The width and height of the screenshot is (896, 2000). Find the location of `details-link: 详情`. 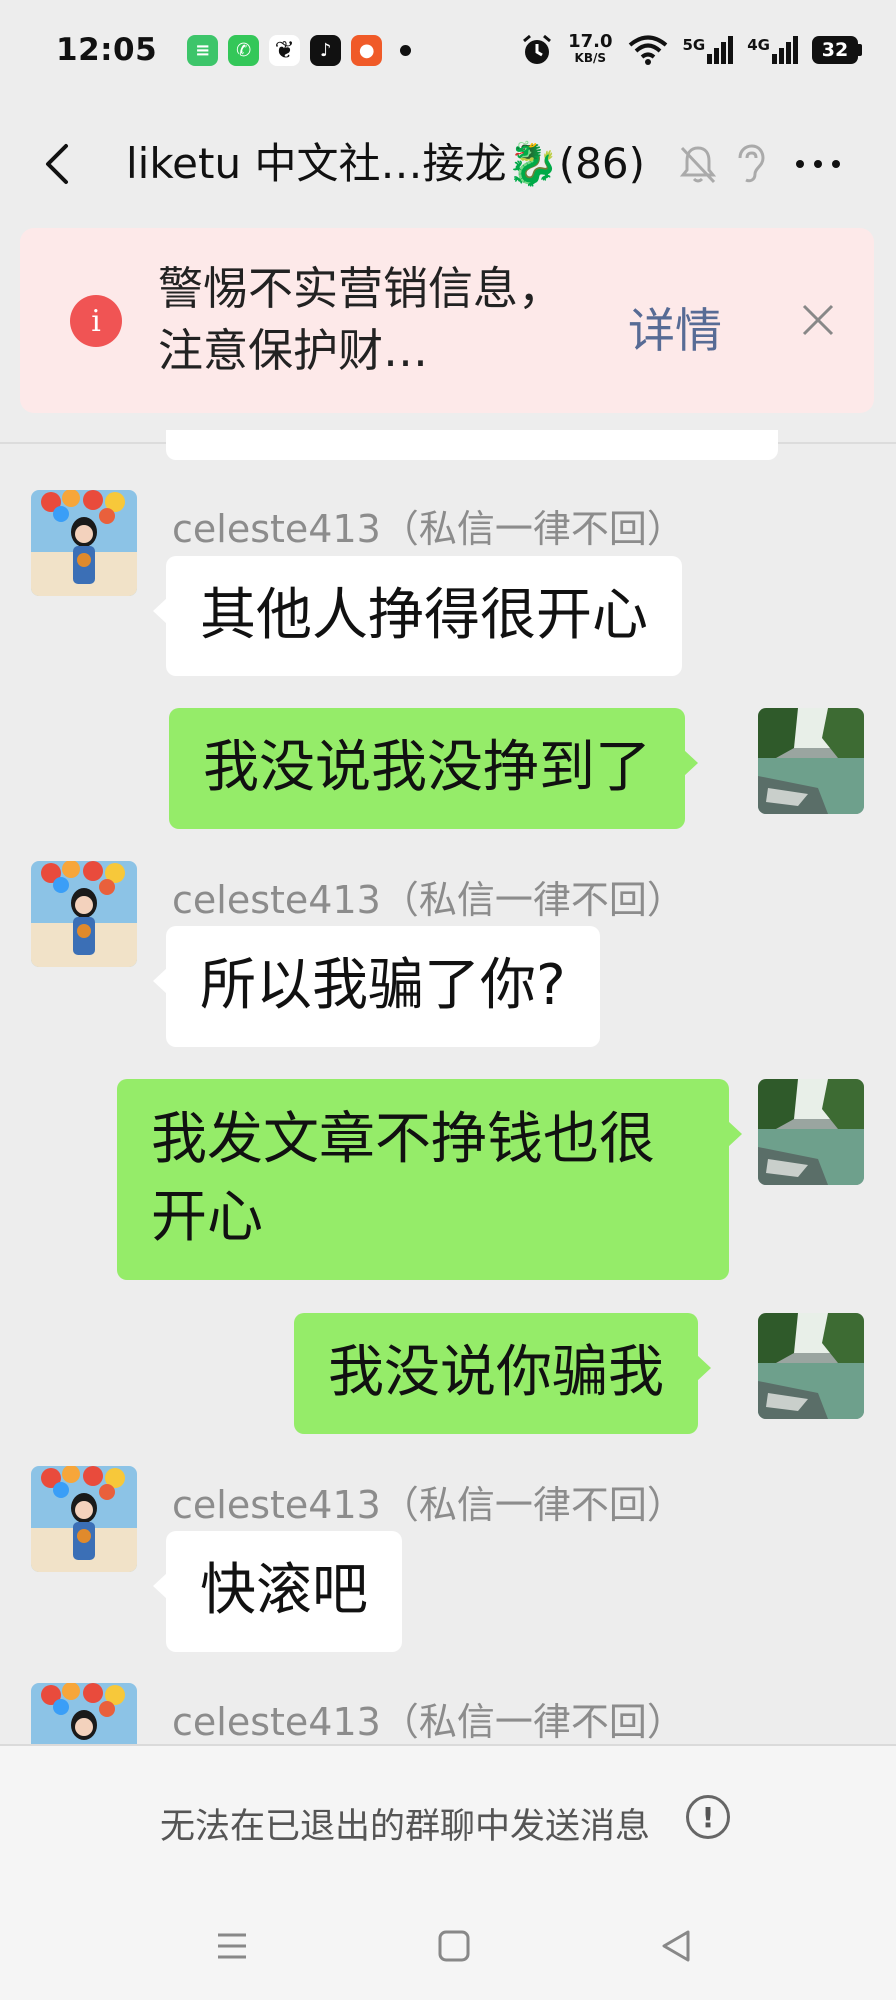

details-link: 详情 is located at coordinates (675, 326).